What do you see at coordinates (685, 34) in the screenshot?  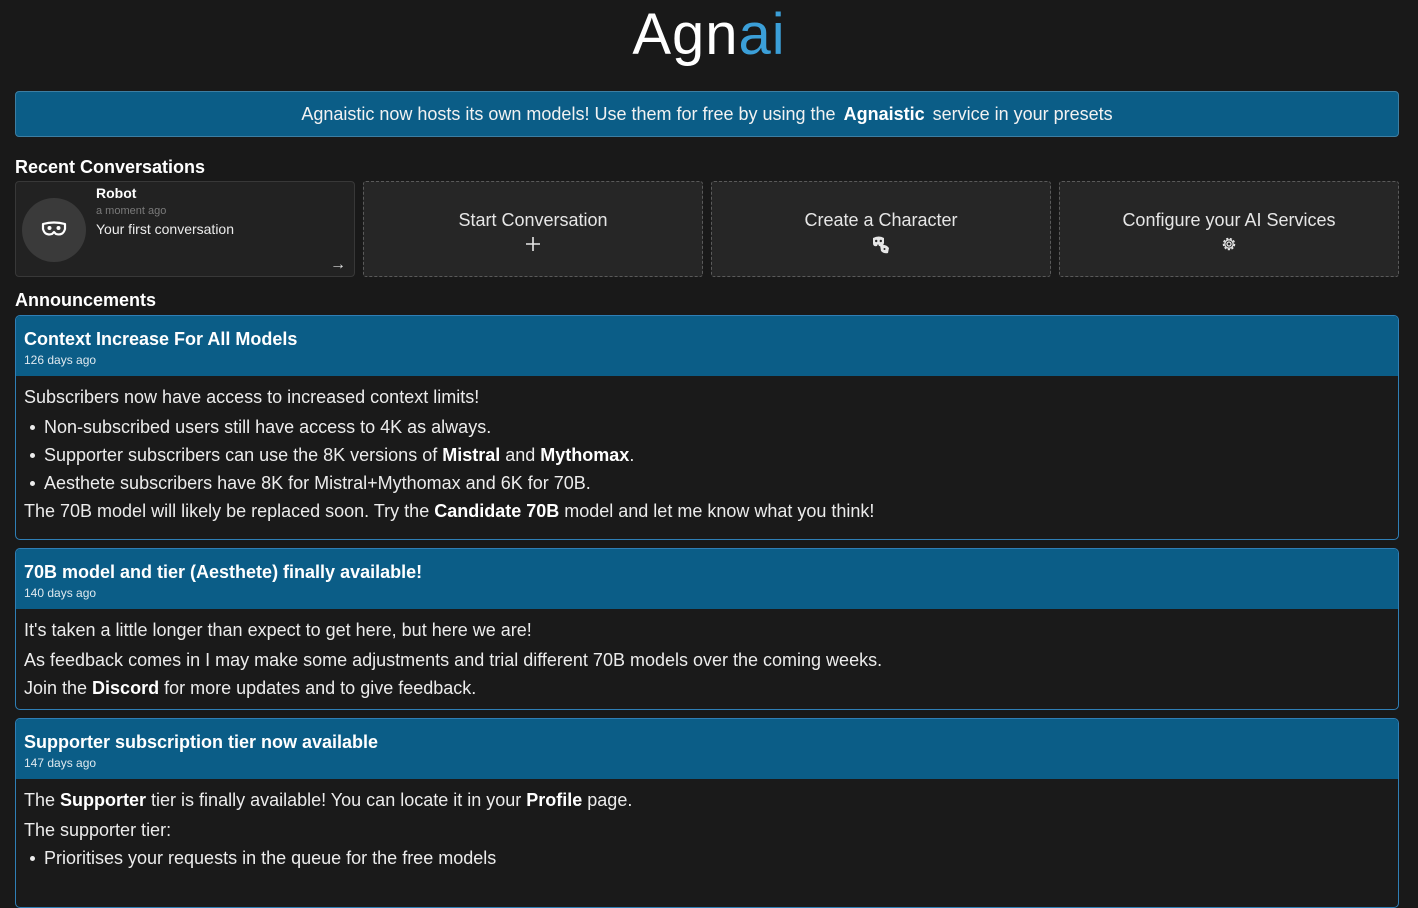 I see `logo-main: Agn` at bounding box center [685, 34].